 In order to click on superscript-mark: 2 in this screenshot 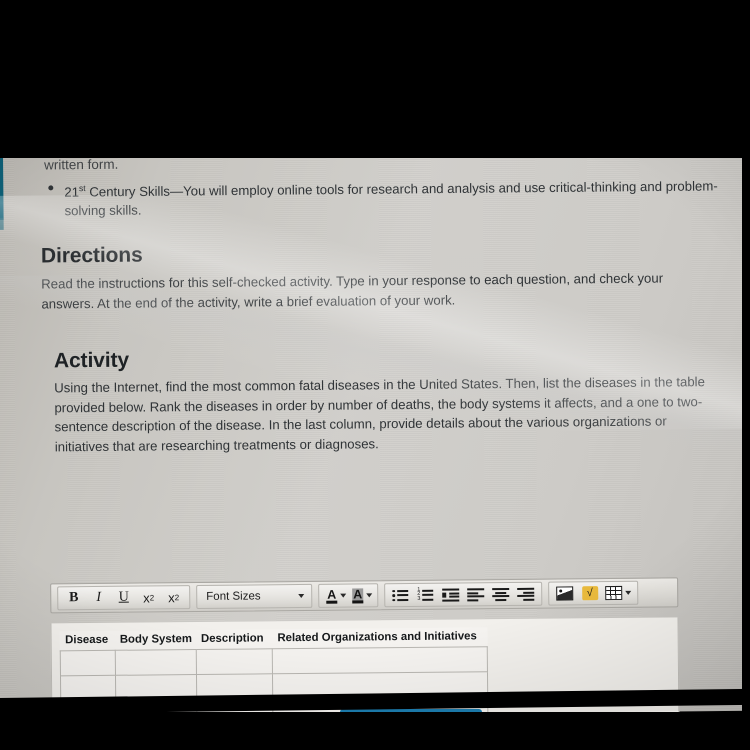, I will do `click(152, 597)`.